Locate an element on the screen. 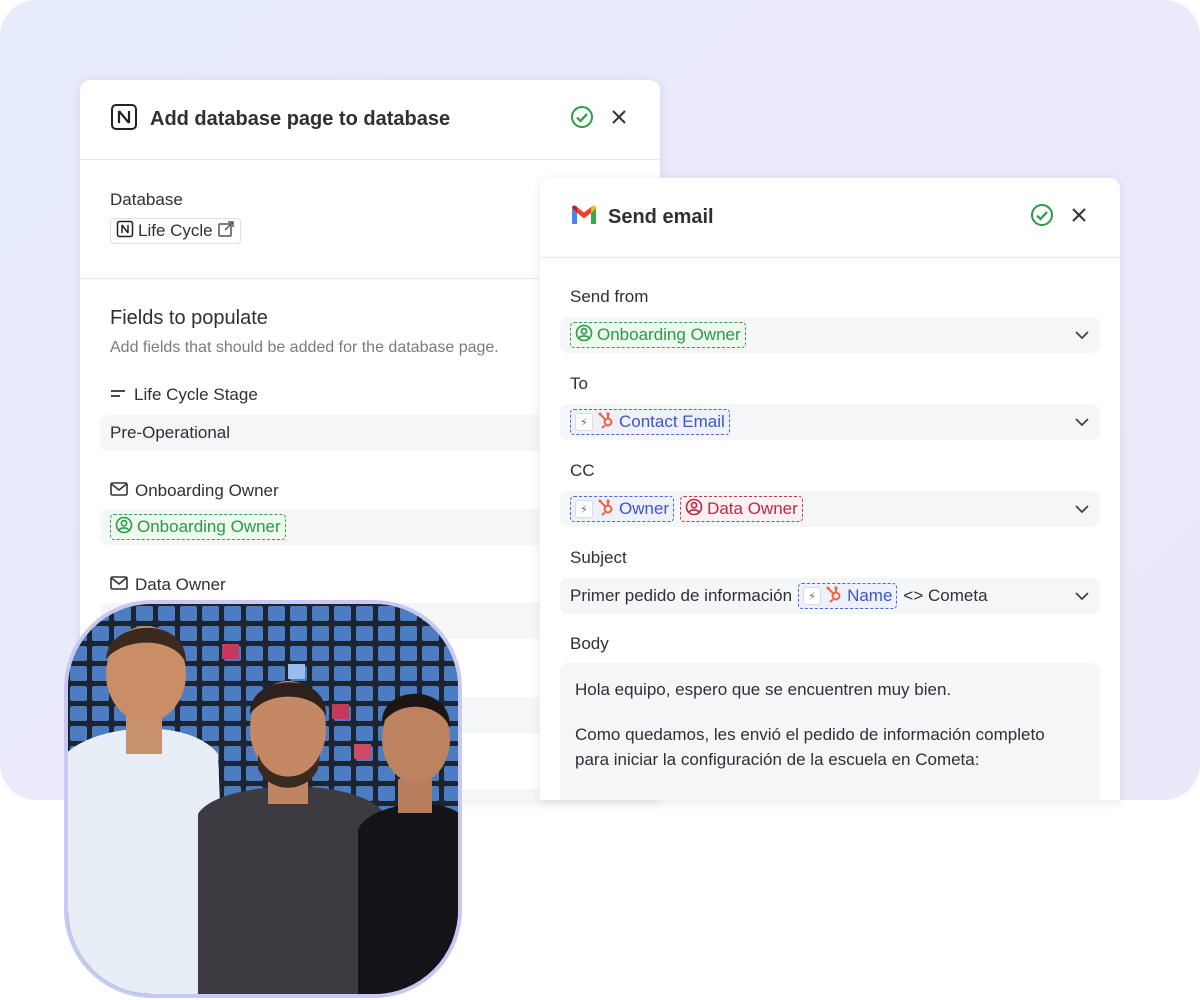 The width and height of the screenshot is (1200, 1000). database-chip: Life Cycle is located at coordinates (175, 231).